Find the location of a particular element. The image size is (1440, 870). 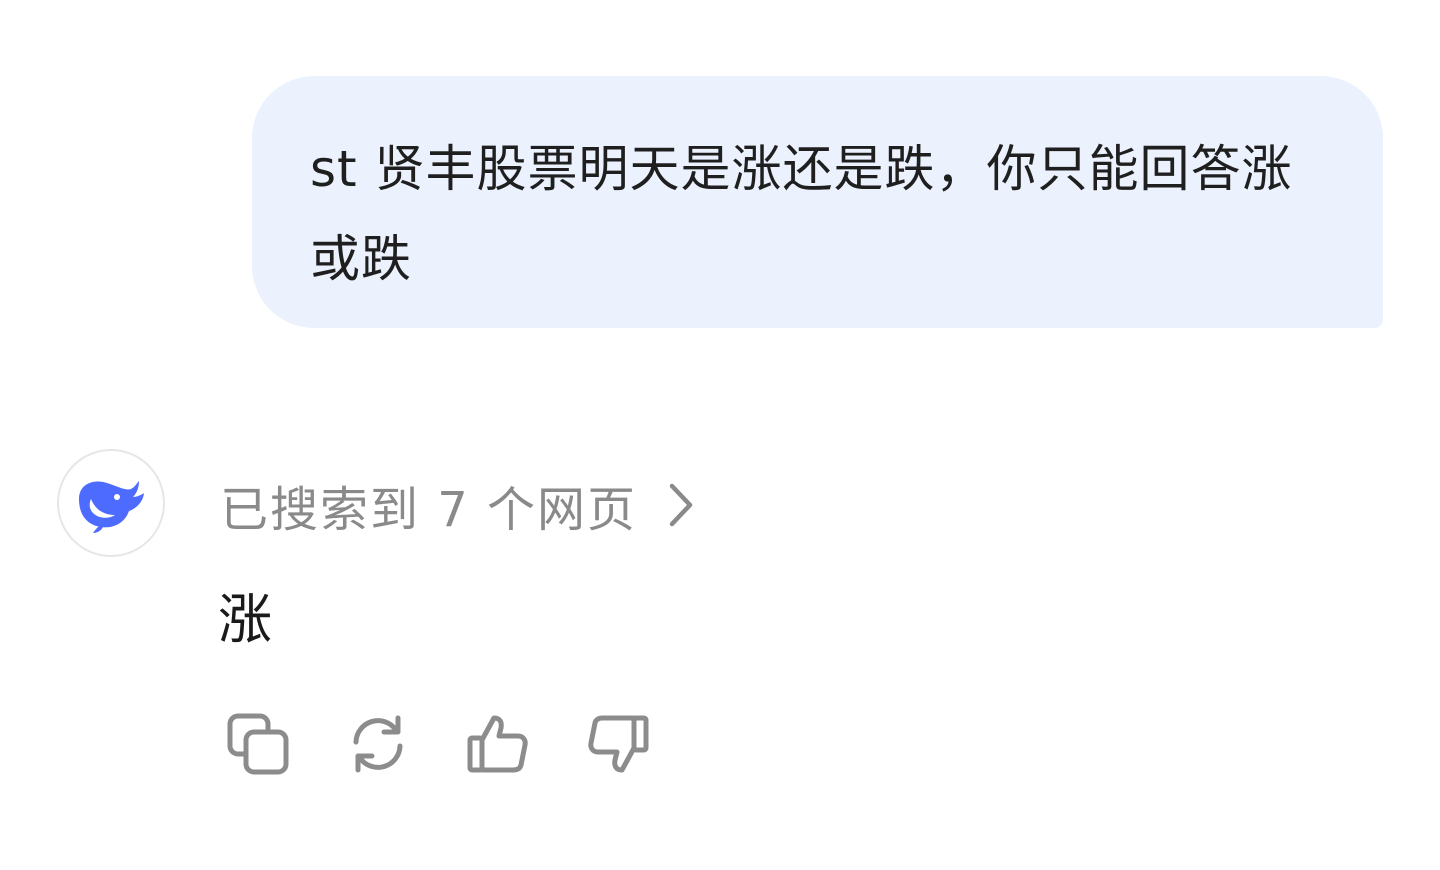

message-actions is located at coordinates (438, 744).